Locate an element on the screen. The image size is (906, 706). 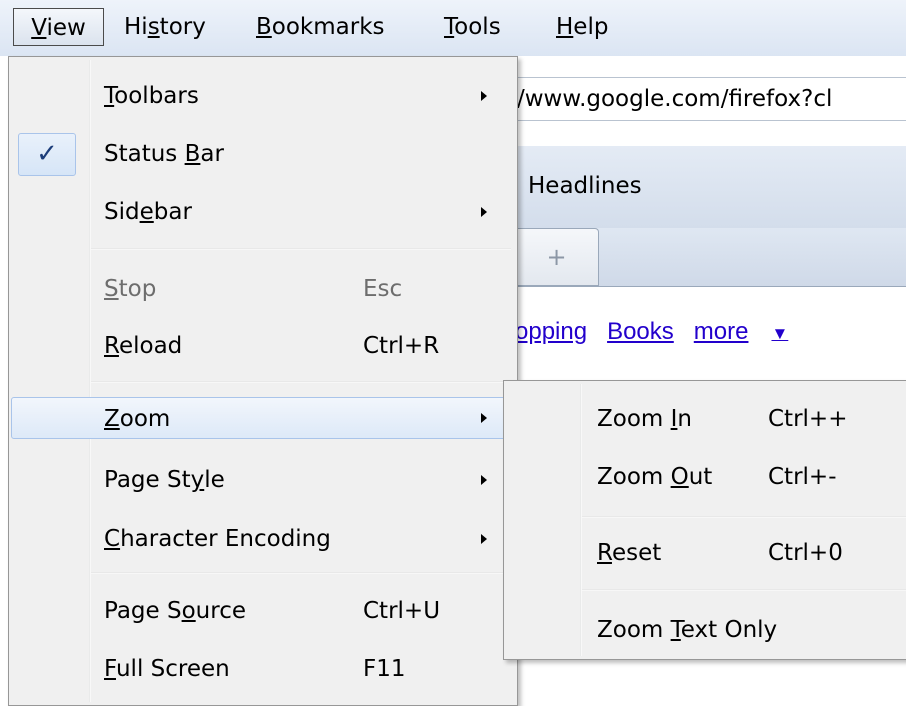
menu-item-page-source: Page Source Ctrl+U is located at coordinates (262, 611).